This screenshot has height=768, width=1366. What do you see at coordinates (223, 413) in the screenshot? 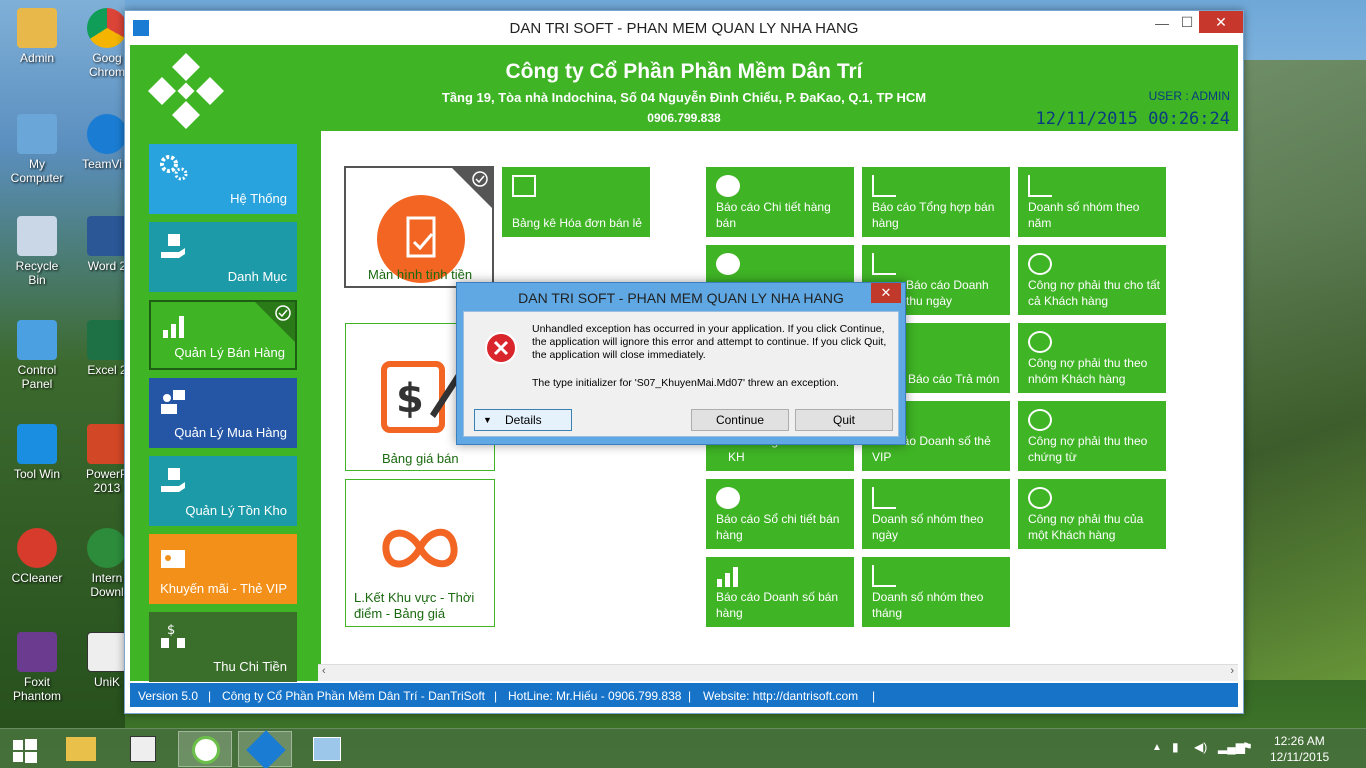
I see `sidebar-item-quan-ly-mua-hang: Quản Lý Mua Hàng` at bounding box center [223, 413].